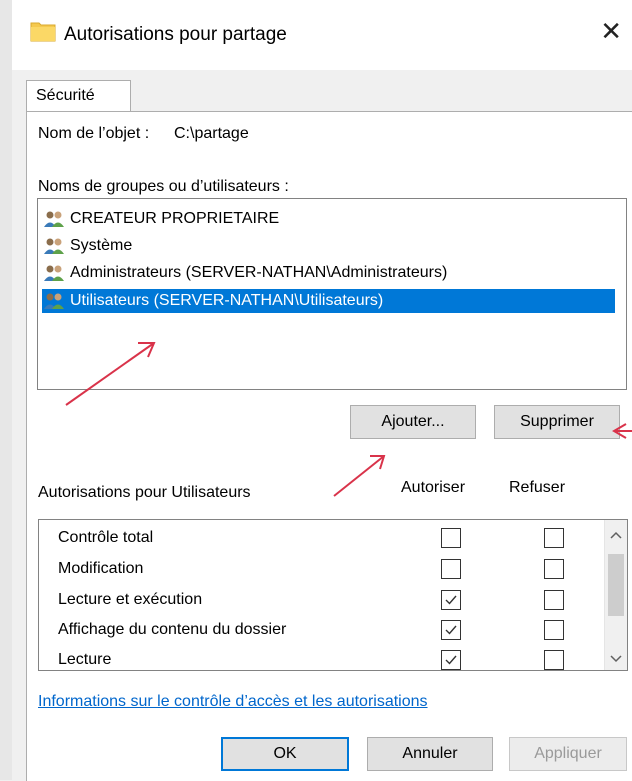 This screenshot has height=781, width=632. Describe the element at coordinates (163, 186) in the screenshot. I see `groups-label: Noms de groupes ou d’utilisateurs :` at that location.